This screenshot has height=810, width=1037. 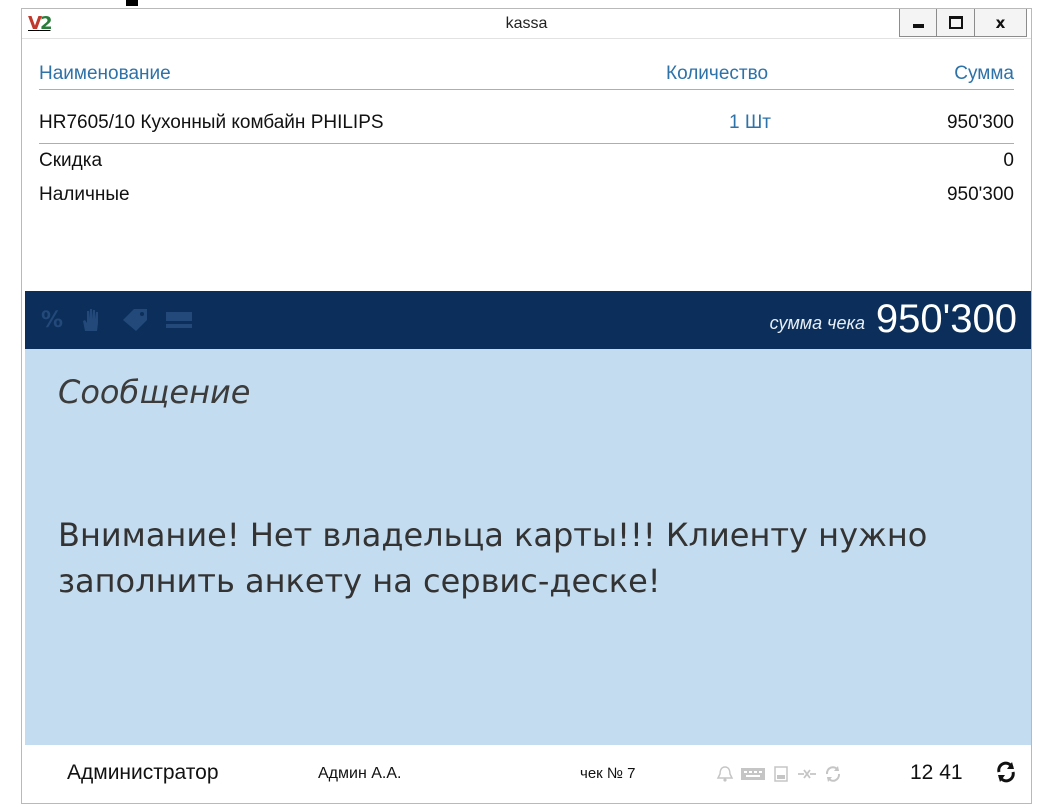 What do you see at coordinates (135, 320) in the screenshot?
I see `discount-tag-icon` at bounding box center [135, 320].